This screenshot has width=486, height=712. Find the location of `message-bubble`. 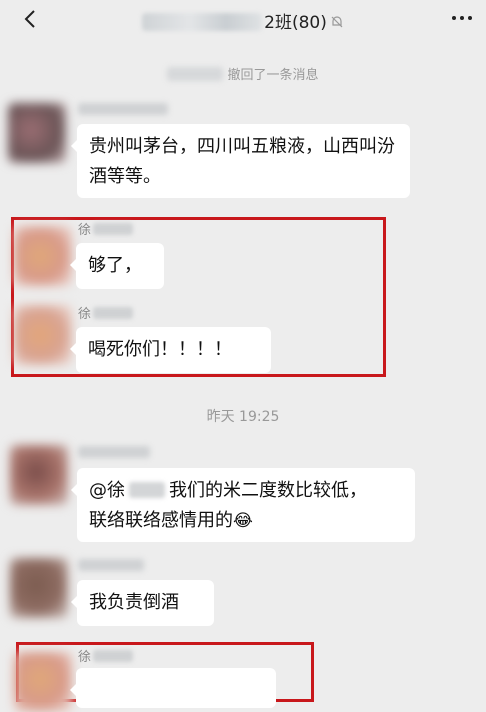

message-bubble is located at coordinates (173, 688).